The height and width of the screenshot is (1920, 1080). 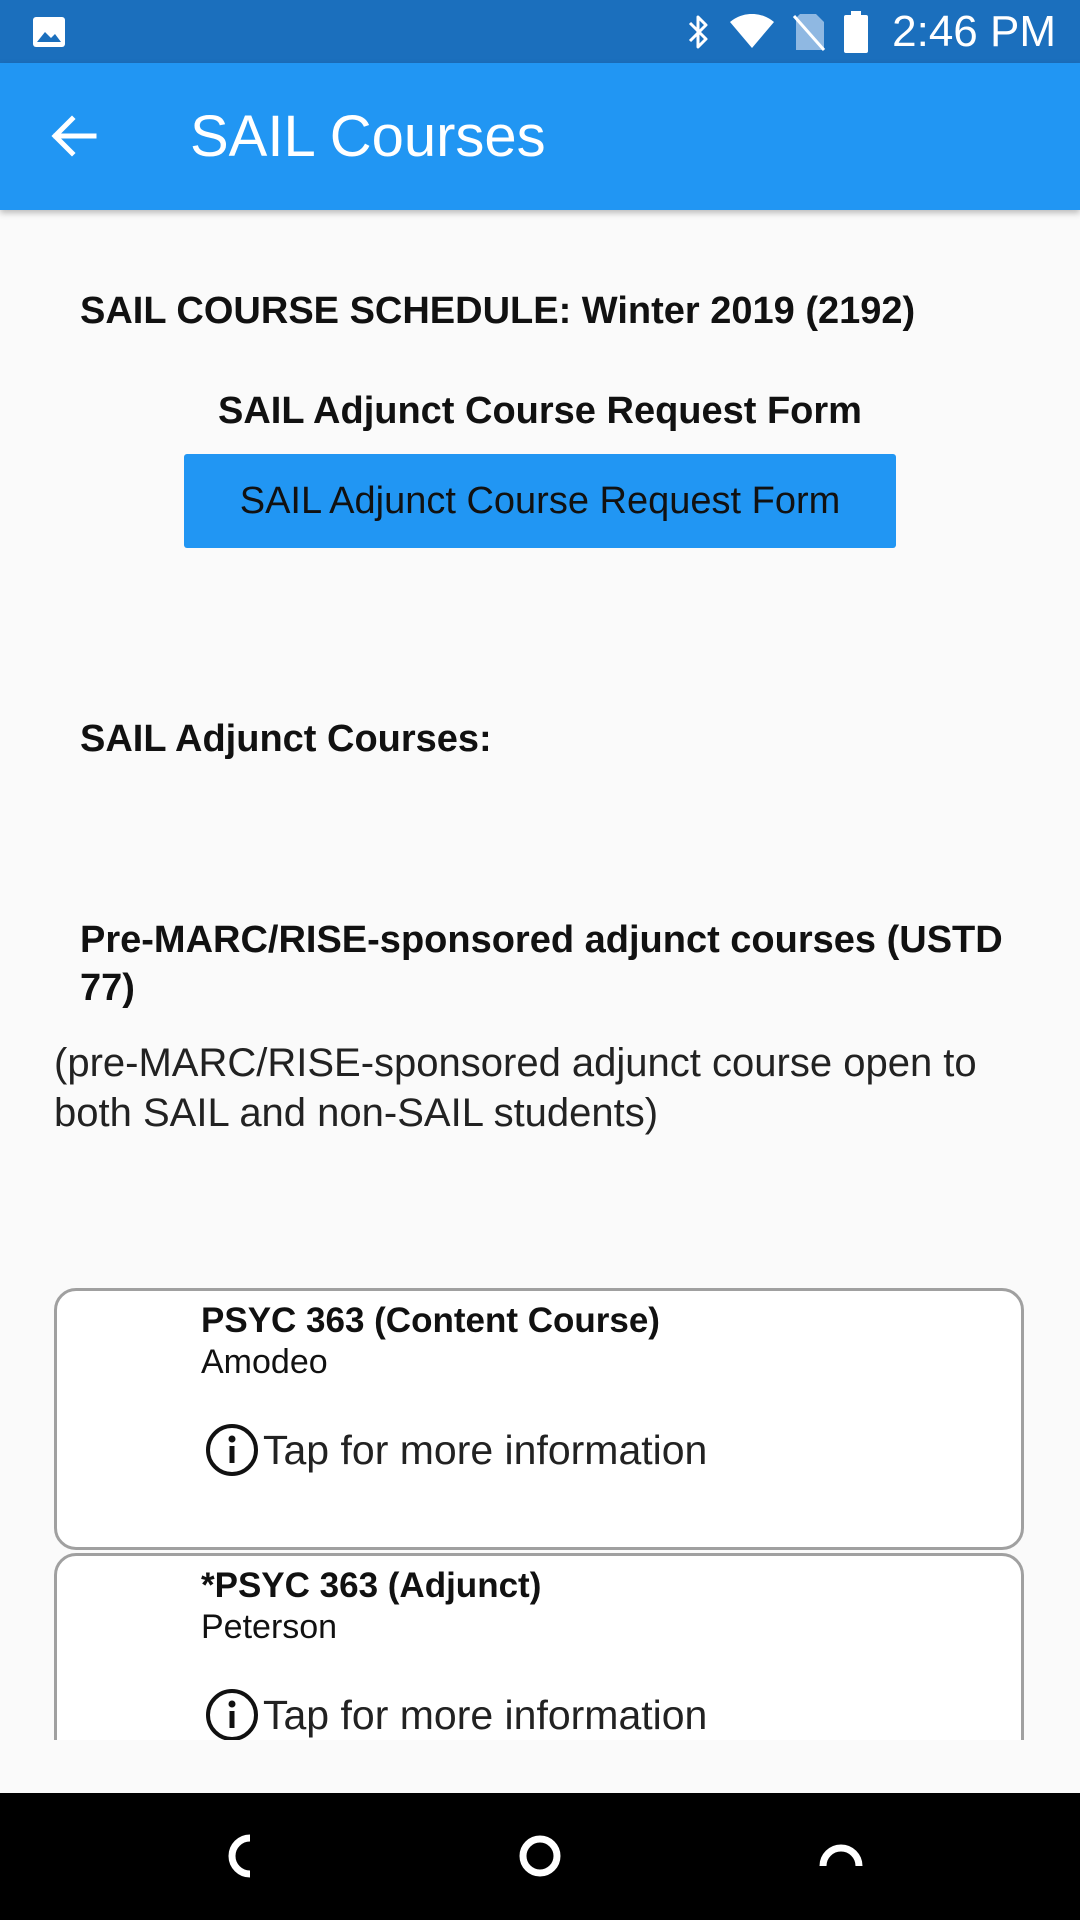 I want to click on form-label: SAIL Adjunct Course Request Form, so click(x=540, y=411).